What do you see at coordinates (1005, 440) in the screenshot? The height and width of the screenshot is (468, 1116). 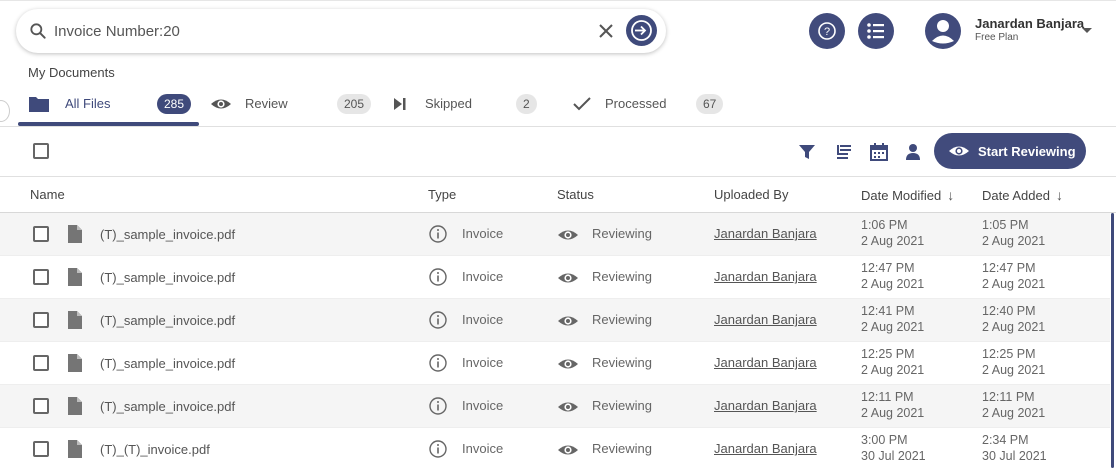 I see `date-added-time: 2:34 PM` at bounding box center [1005, 440].